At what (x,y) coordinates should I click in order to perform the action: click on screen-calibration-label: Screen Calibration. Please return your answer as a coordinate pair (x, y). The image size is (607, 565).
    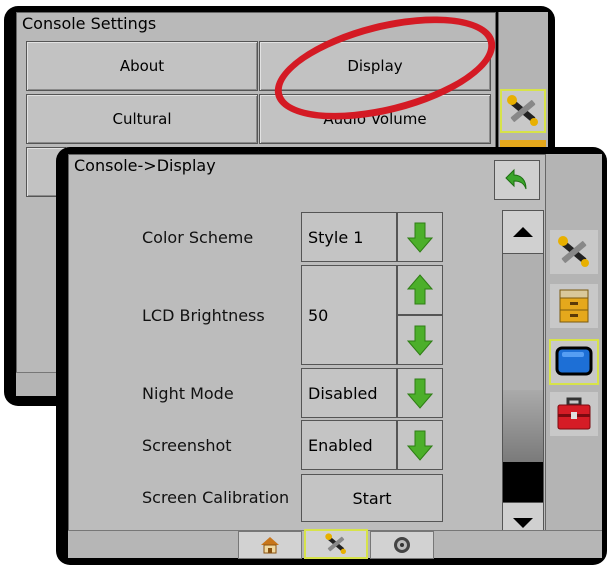
    Looking at the image, I should click on (216, 497).